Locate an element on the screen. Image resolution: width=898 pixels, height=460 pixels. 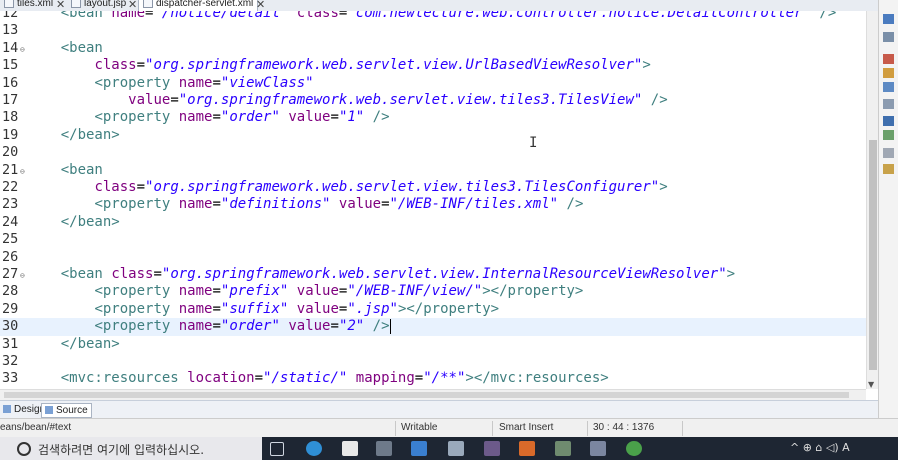
store-icon is located at coordinates (384, 448).